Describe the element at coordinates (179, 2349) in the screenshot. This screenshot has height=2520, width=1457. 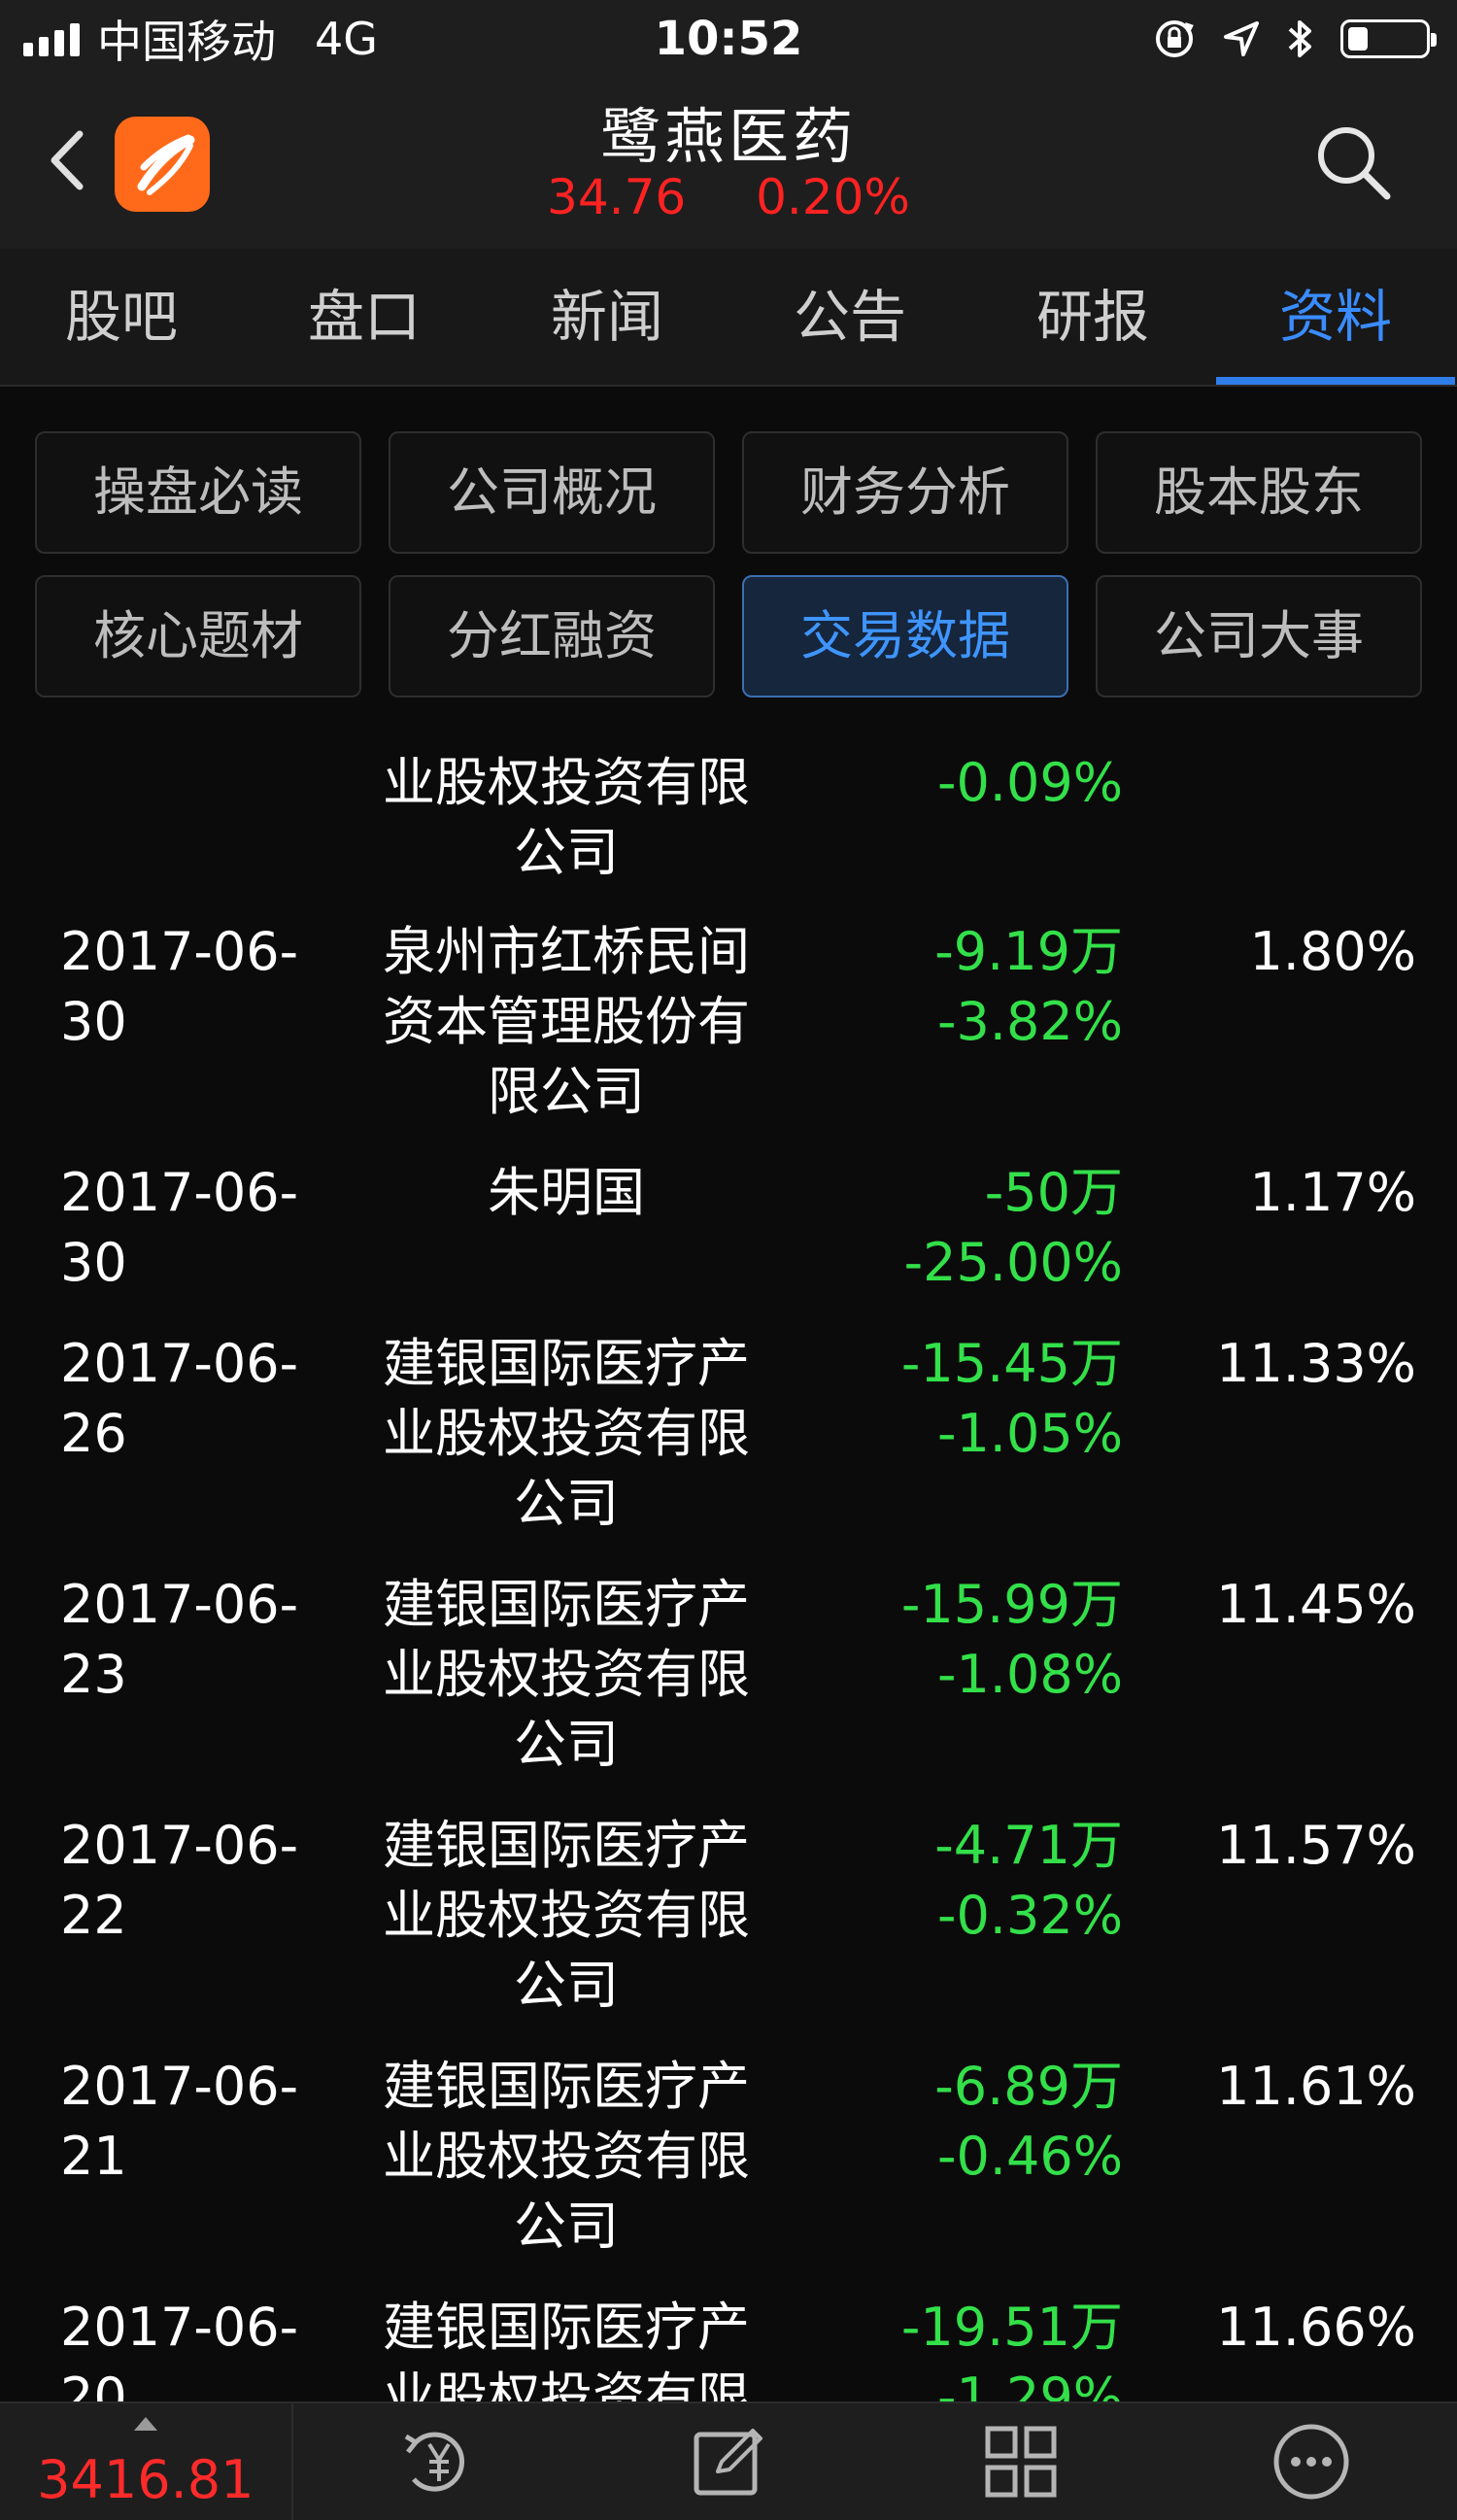
I see `row-date: 2017-06-20` at that location.